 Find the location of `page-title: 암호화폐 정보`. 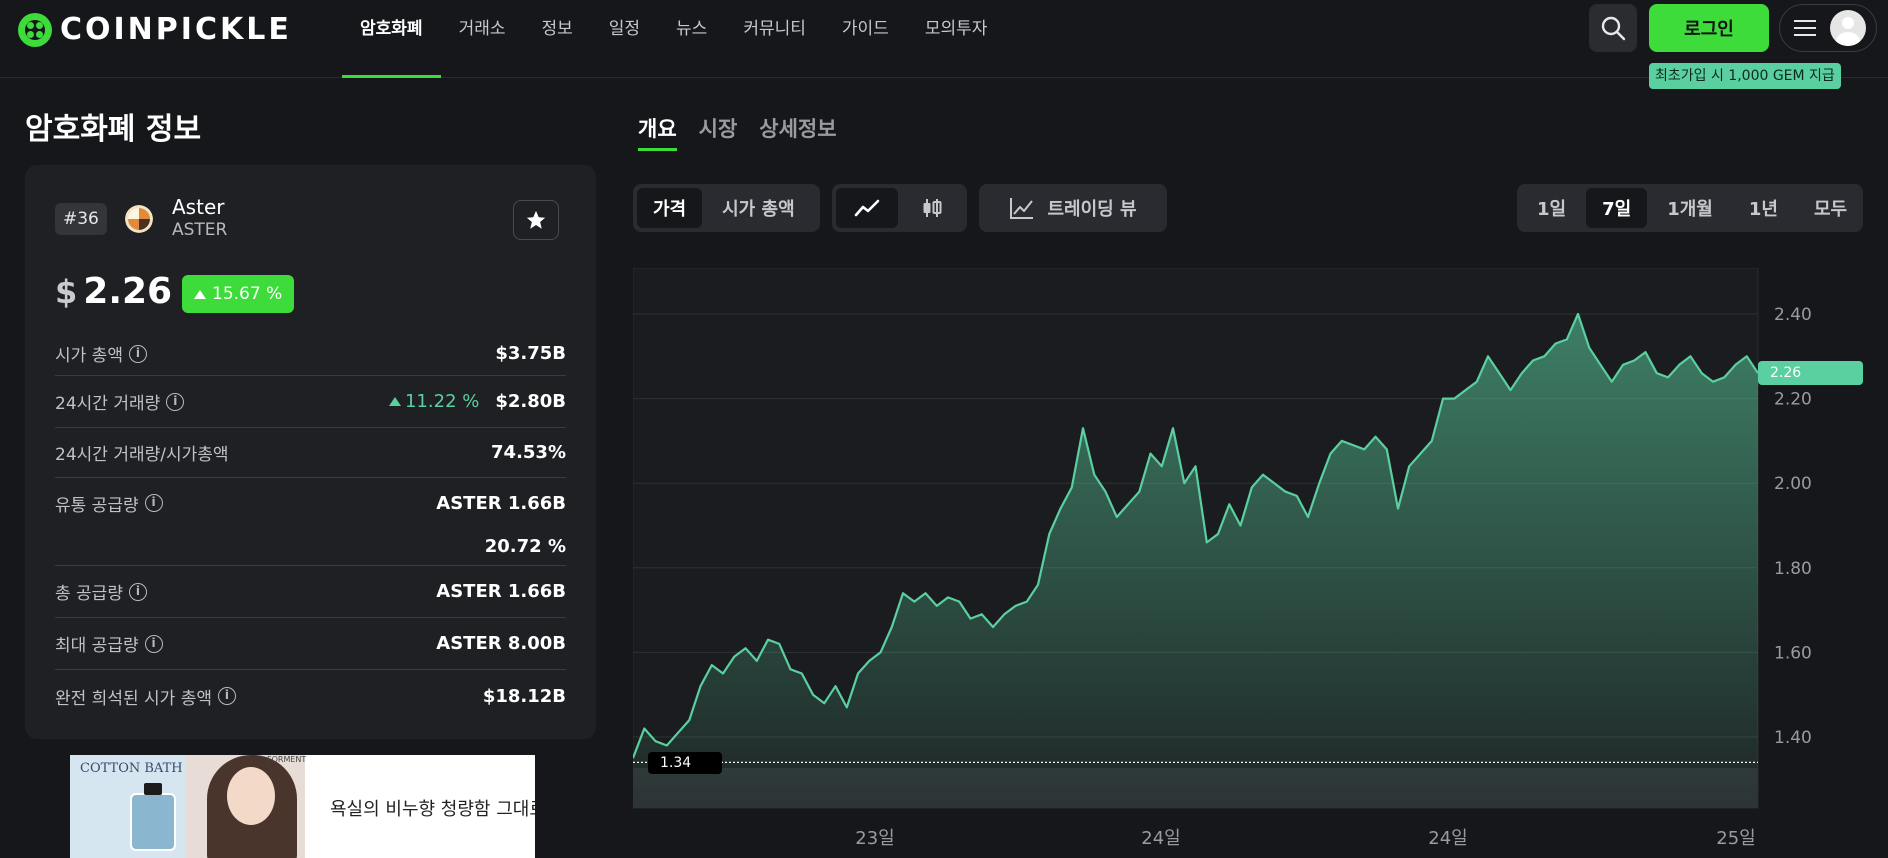

page-title: 암호화폐 정보 is located at coordinates (113, 129).